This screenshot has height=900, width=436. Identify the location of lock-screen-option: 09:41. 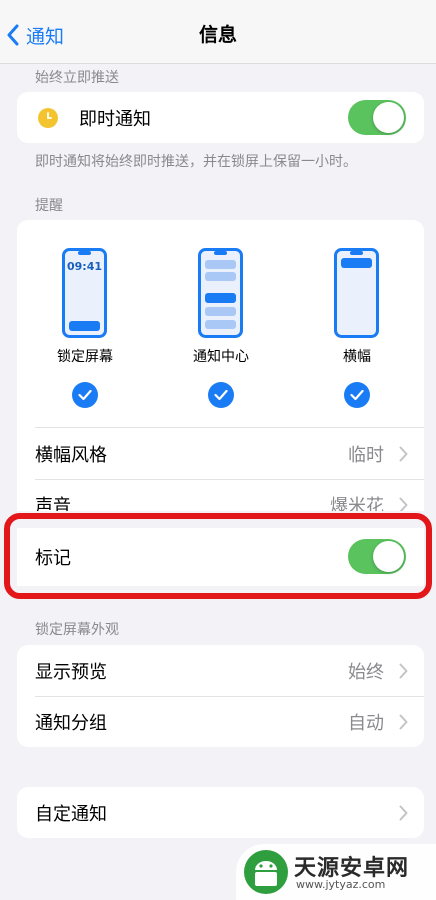
(84, 295).